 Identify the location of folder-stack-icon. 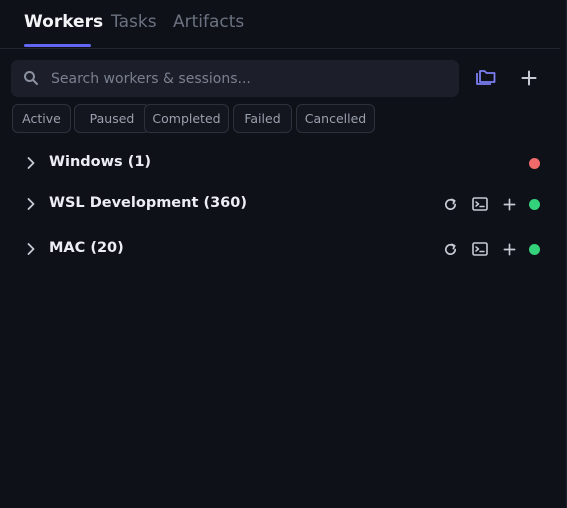
(486, 77).